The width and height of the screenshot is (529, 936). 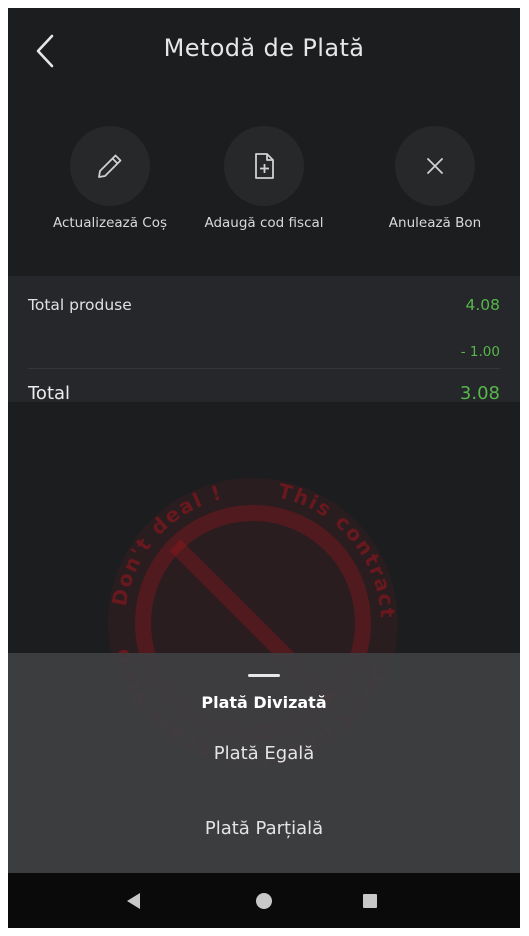 What do you see at coordinates (482, 305) in the screenshot?
I see `products-total-value: 4.08` at bounding box center [482, 305].